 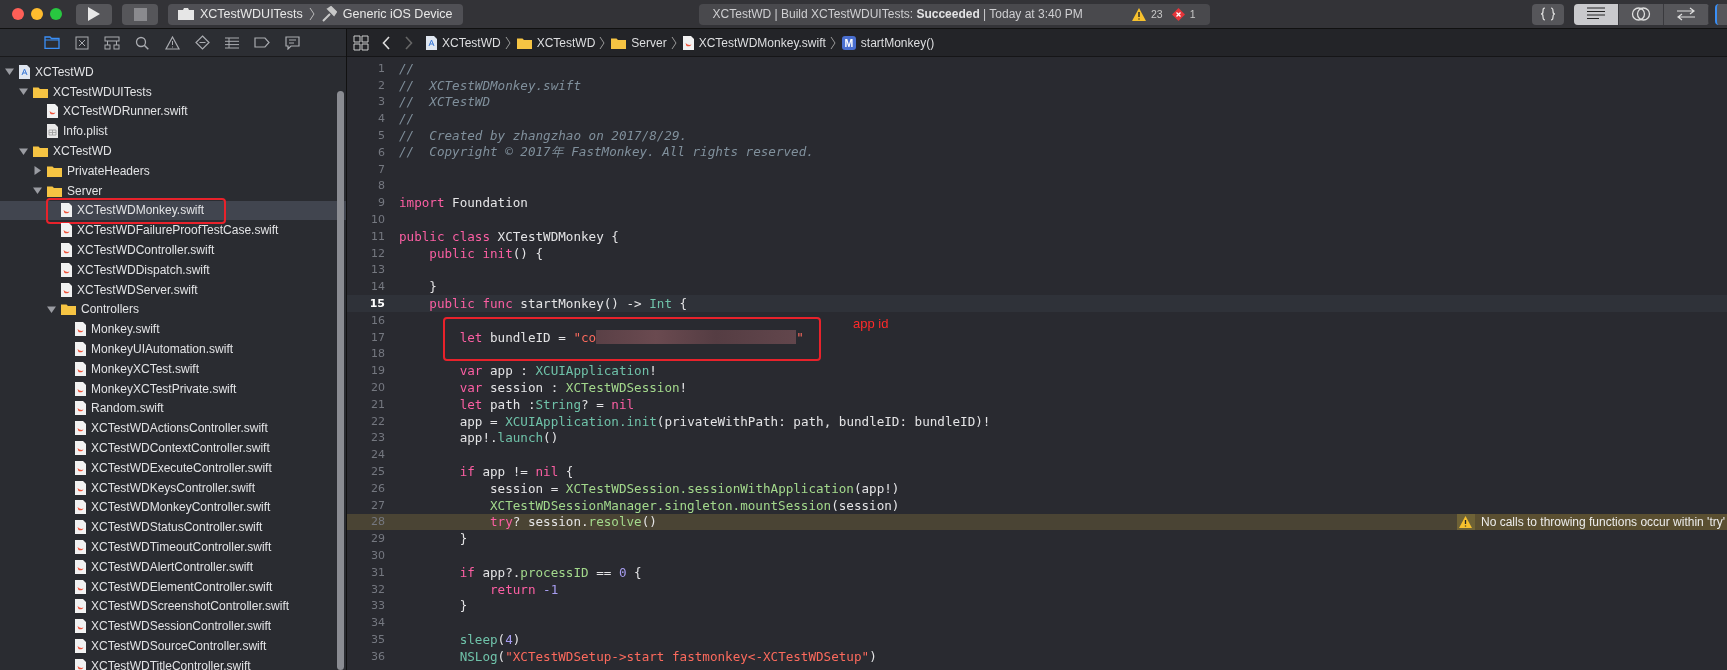 What do you see at coordinates (377, 337) in the screenshot?
I see `line-number: 17` at bounding box center [377, 337].